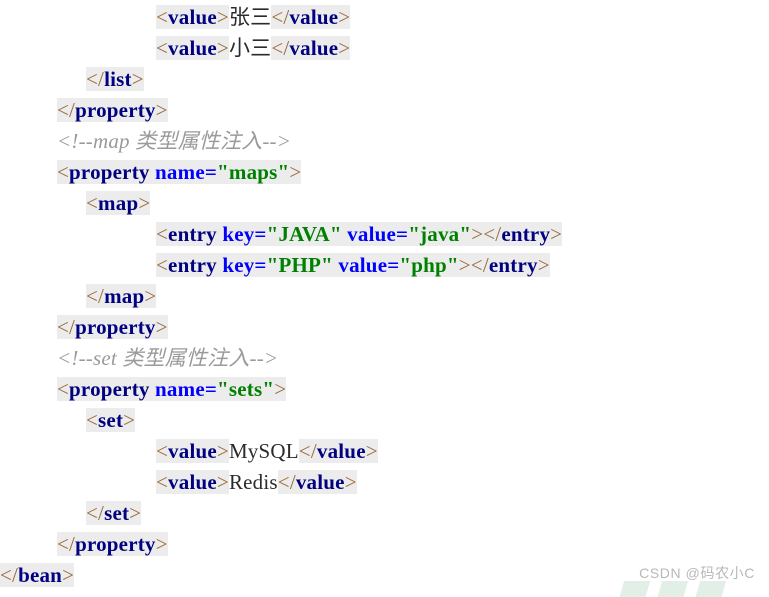  What do you see at coordinates (304, 234) in the screenshot?
I see `code-token-val: "JAVA"` at bounding box center [304, 234].